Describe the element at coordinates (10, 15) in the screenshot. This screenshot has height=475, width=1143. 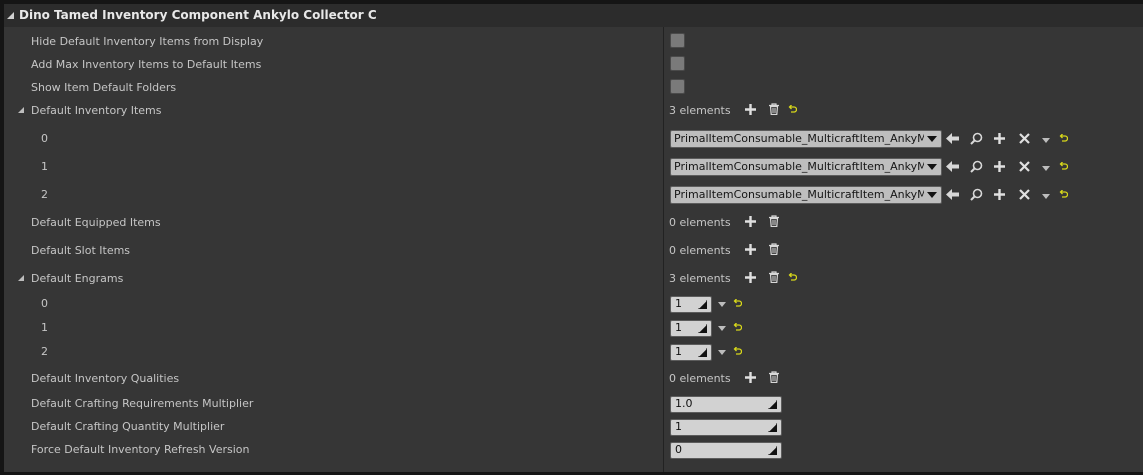
I see `collapse-triangle-icon` at that location.